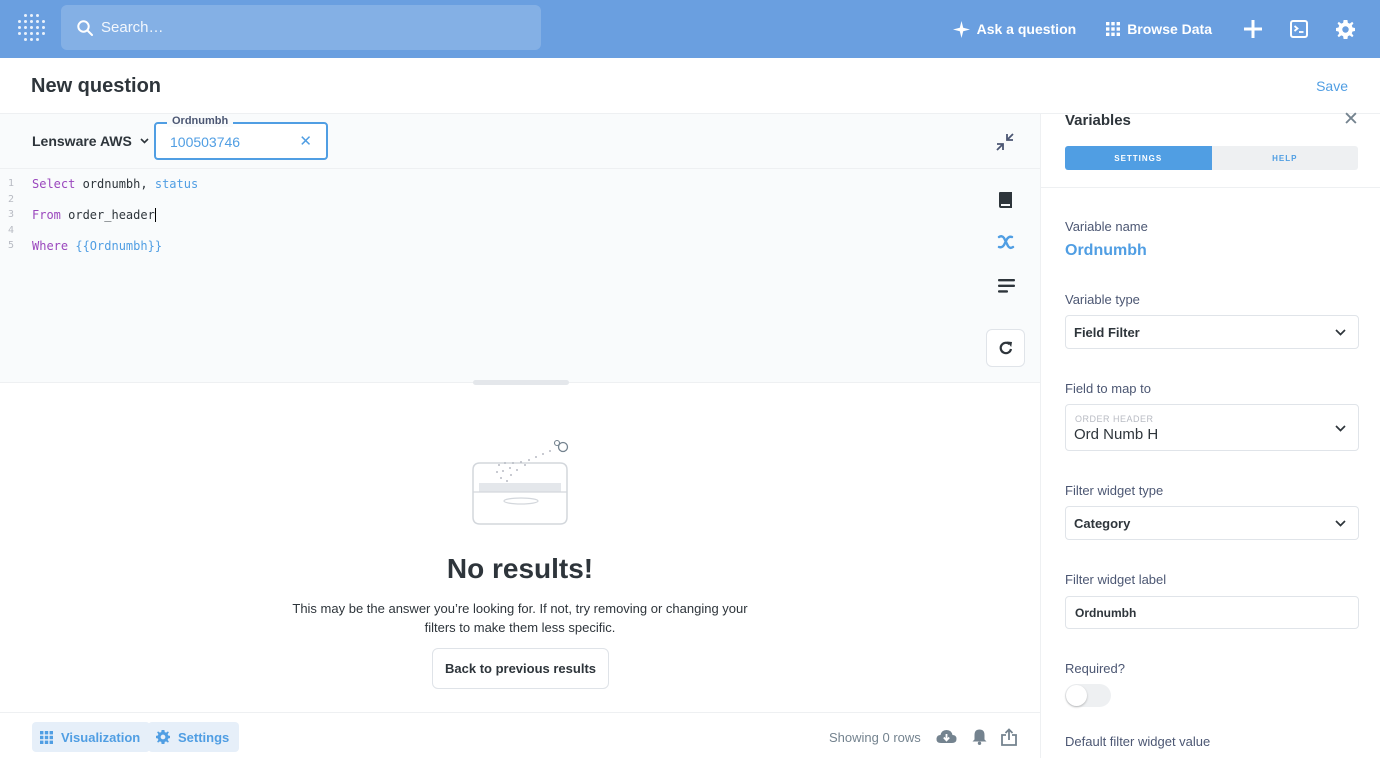 This screenshot has height=758, width=1380. I want to click on variables-button, so click(1006, 242).